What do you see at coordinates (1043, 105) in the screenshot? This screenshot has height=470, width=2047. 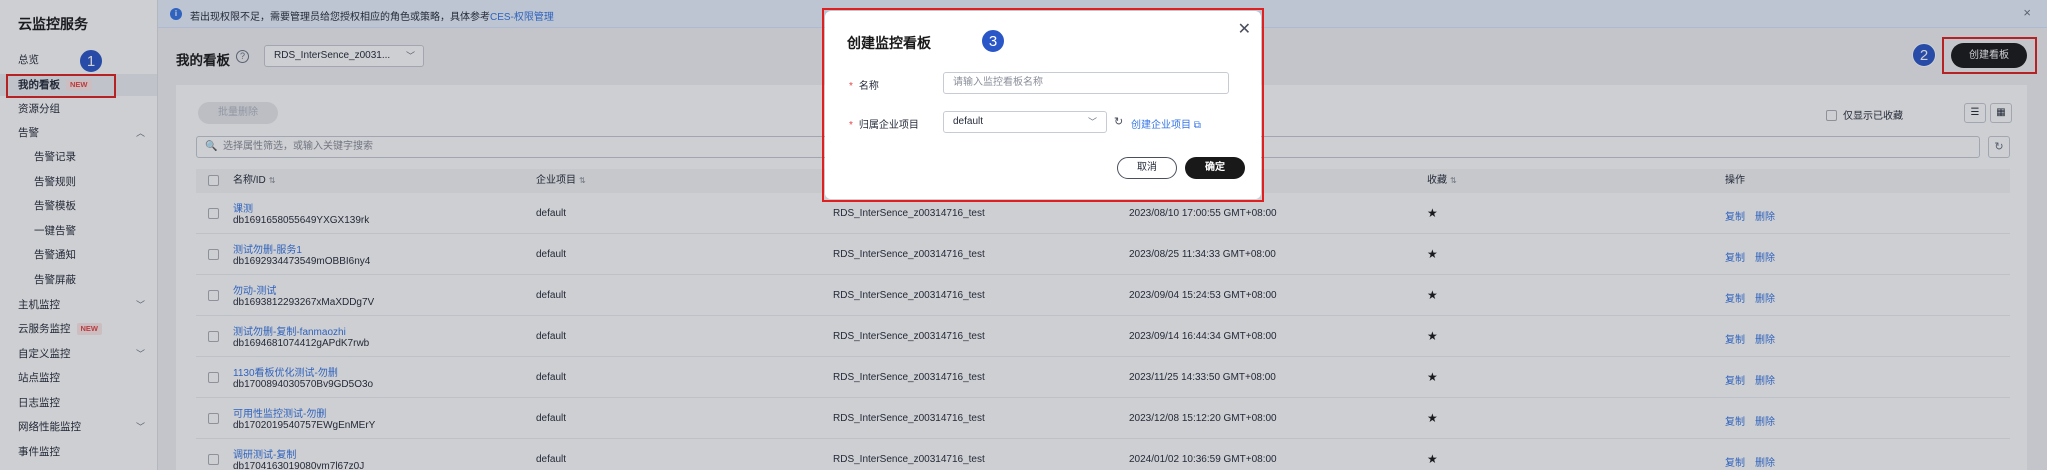 I see `highlight-box-dialog` at bounding box center [1043, 105].